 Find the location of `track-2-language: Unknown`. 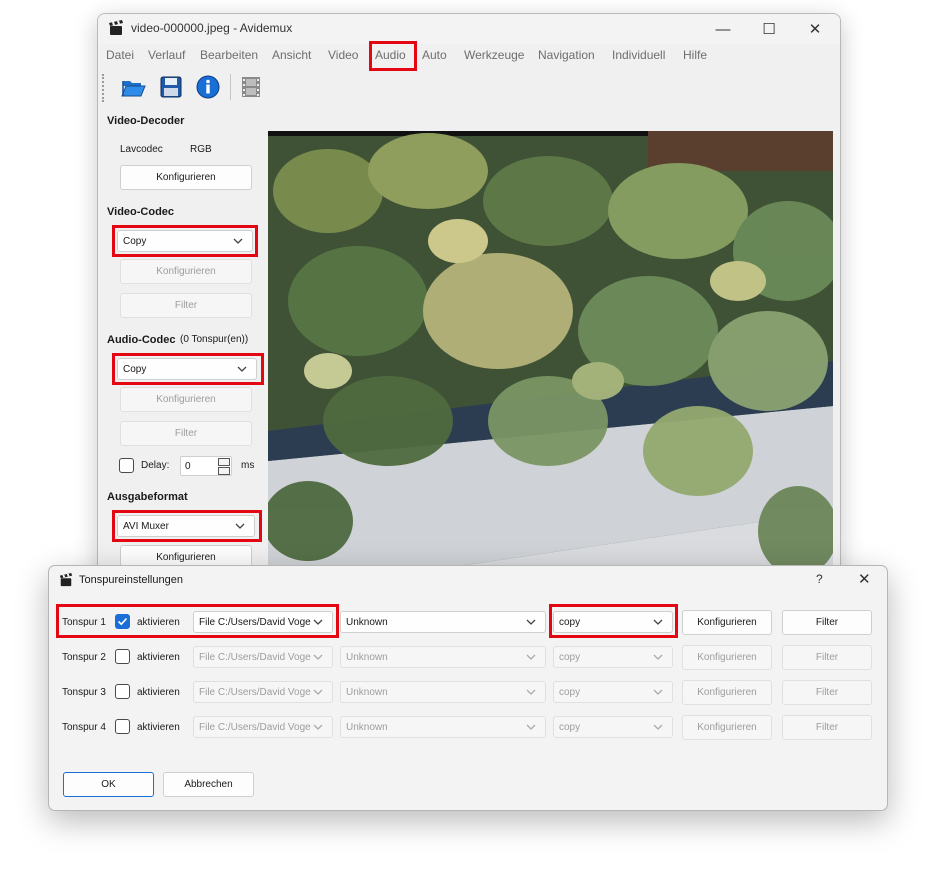

track-2-language: Unknown is located at coordinates (367, 657).